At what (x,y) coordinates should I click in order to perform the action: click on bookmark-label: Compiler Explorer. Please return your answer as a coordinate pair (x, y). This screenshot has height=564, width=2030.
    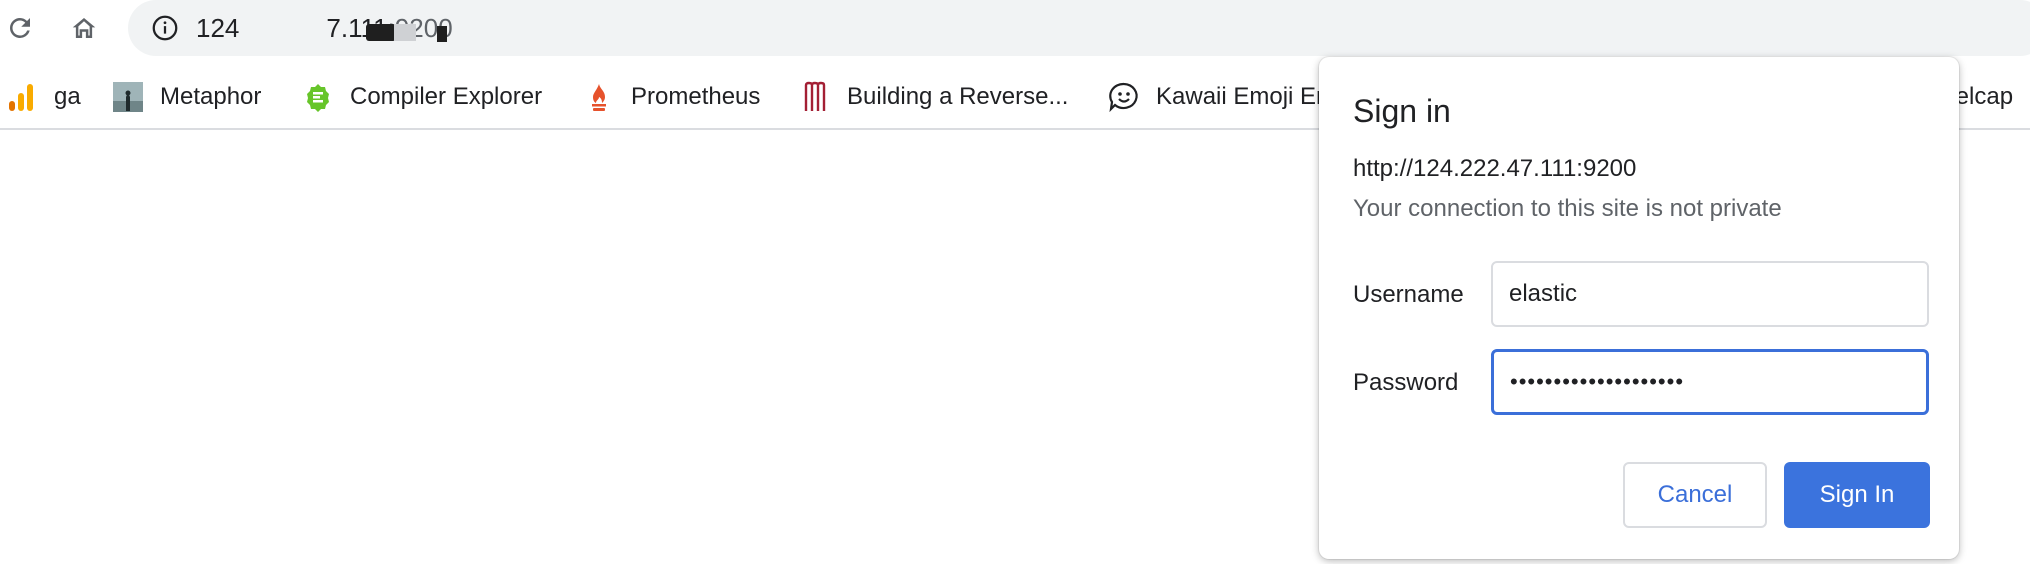
    Looking at the image, I should click on (446, 96).